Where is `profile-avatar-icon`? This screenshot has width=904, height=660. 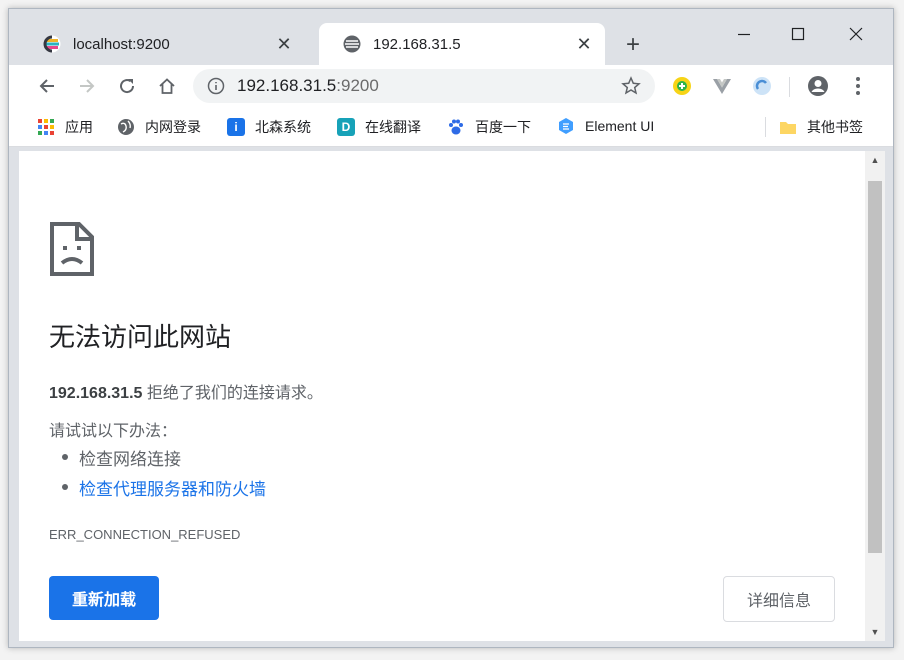 profile-avatar-icon is located at coordinates (818, 86).